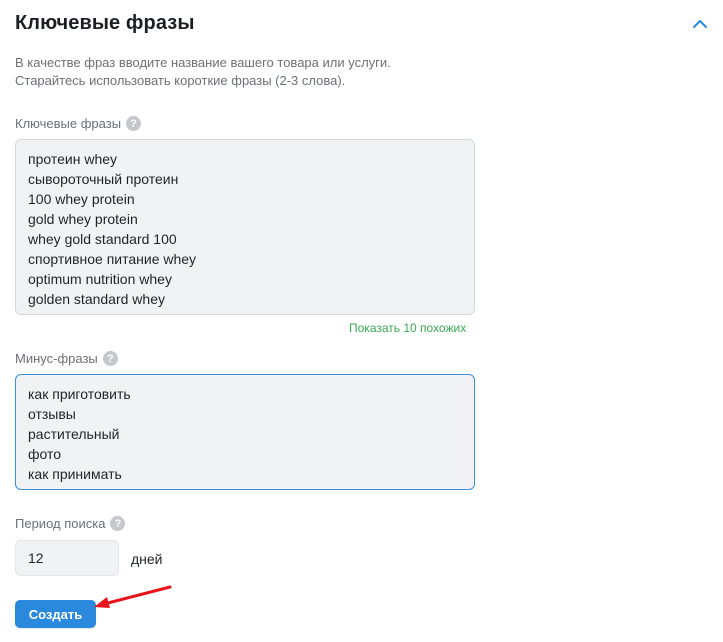 The image size is (723, 642). Describe the element at coordinates (45, 454) in the screenshot. I see `minus-line: фото` at that location.